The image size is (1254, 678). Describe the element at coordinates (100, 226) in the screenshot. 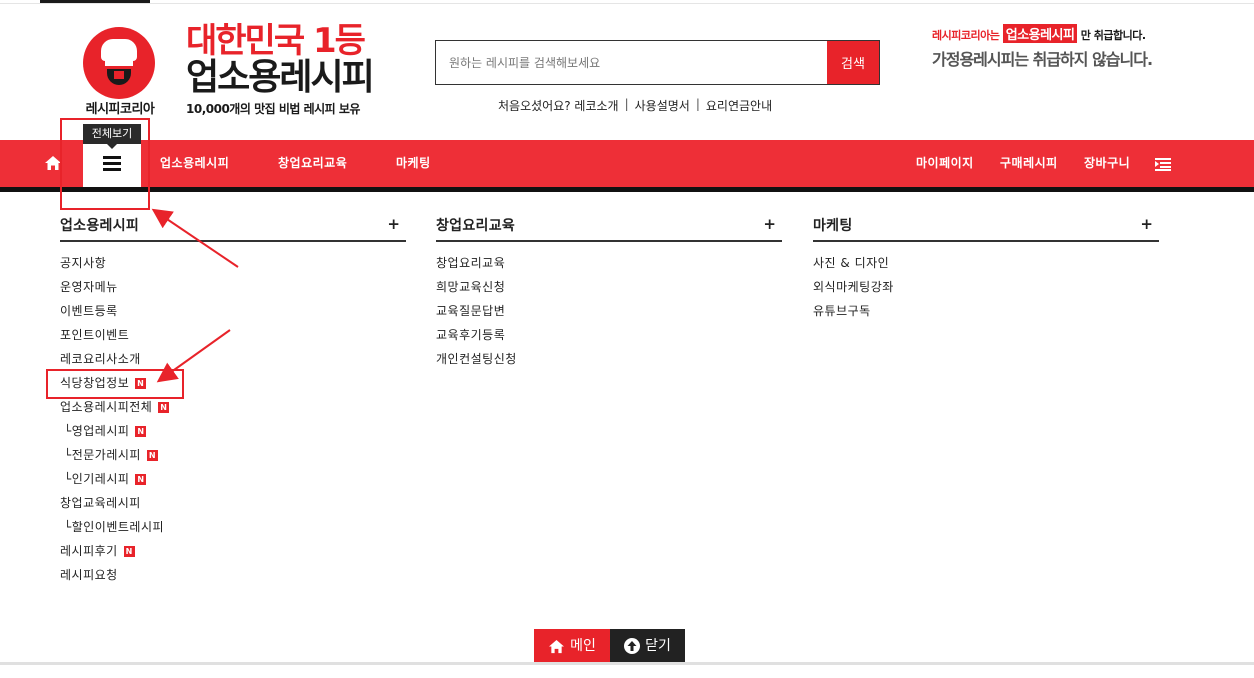

I see `column-title: 업소용레시피` at that location.